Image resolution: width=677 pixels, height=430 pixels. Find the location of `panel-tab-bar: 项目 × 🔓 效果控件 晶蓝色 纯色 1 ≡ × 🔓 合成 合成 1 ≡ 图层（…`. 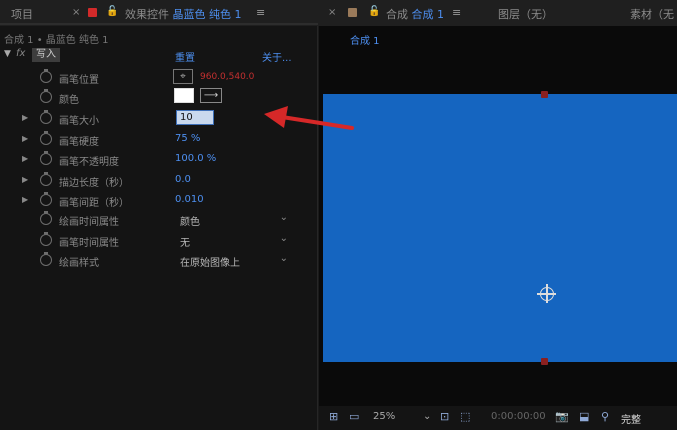

panel-tab-bar: 项目 × 🔓 效果控件 晶蓝色 纯色 1 ≡ × 🔓 合成 合成 1 ≡ 图层（… is located at coordinates (338, 13).